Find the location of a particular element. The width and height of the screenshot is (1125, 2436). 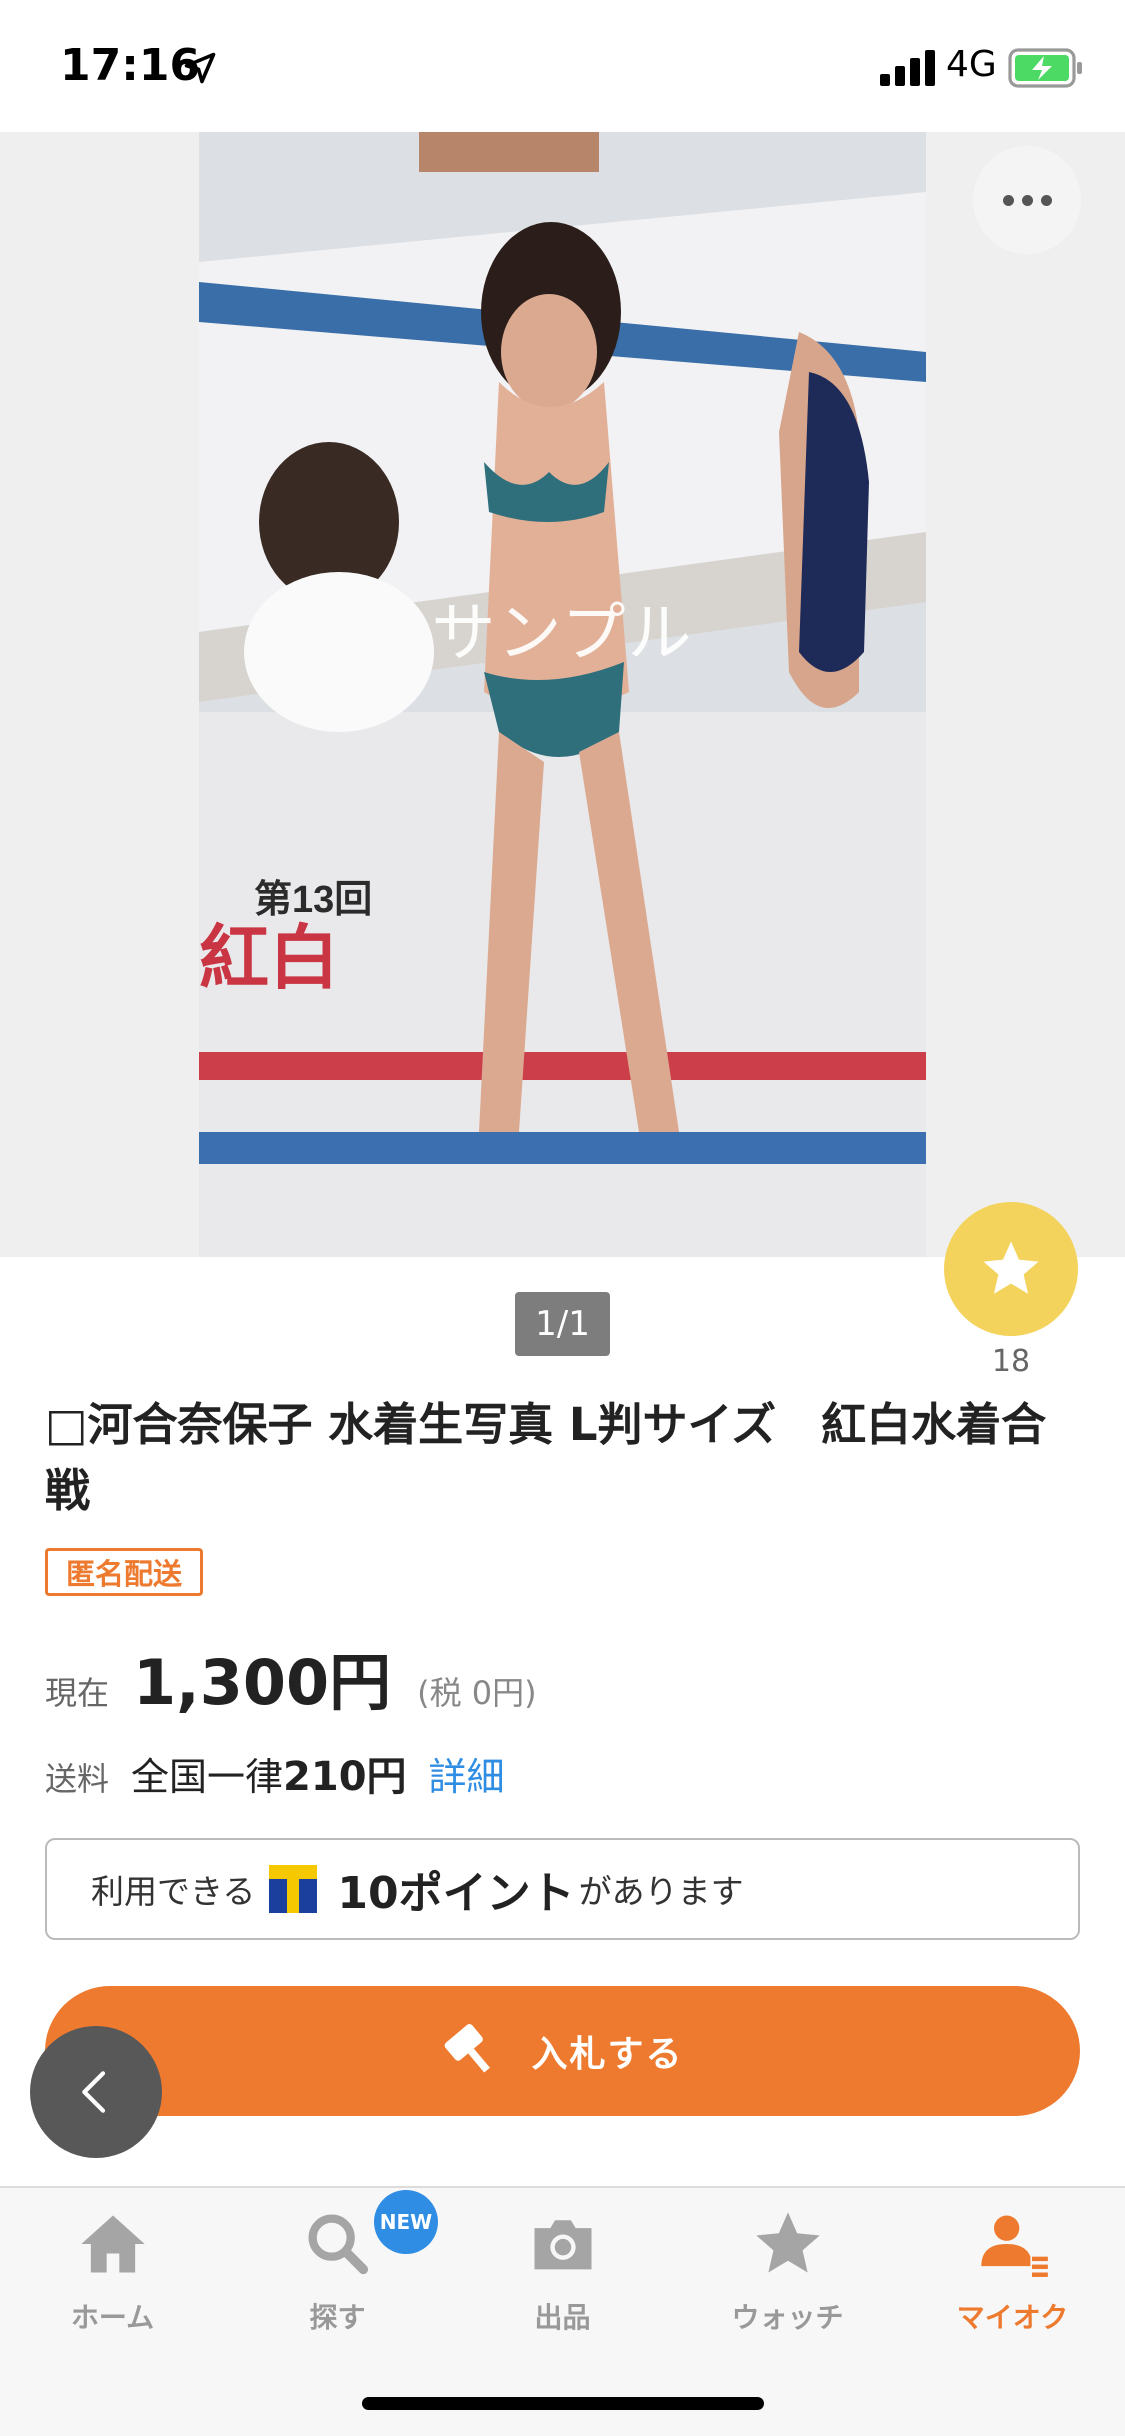

points-suffix: があります is located at coordinates (661, 1891).